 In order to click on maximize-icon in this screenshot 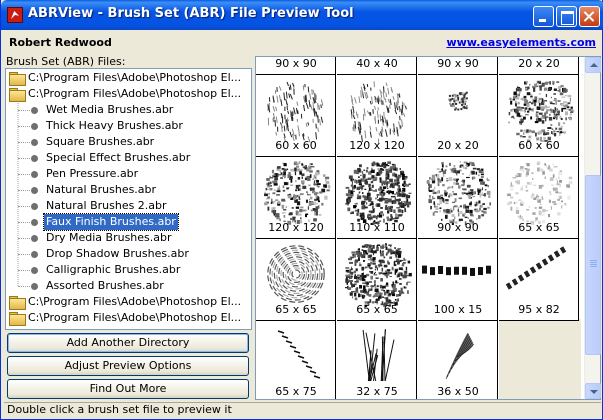, I will do `click(566, 16)`.